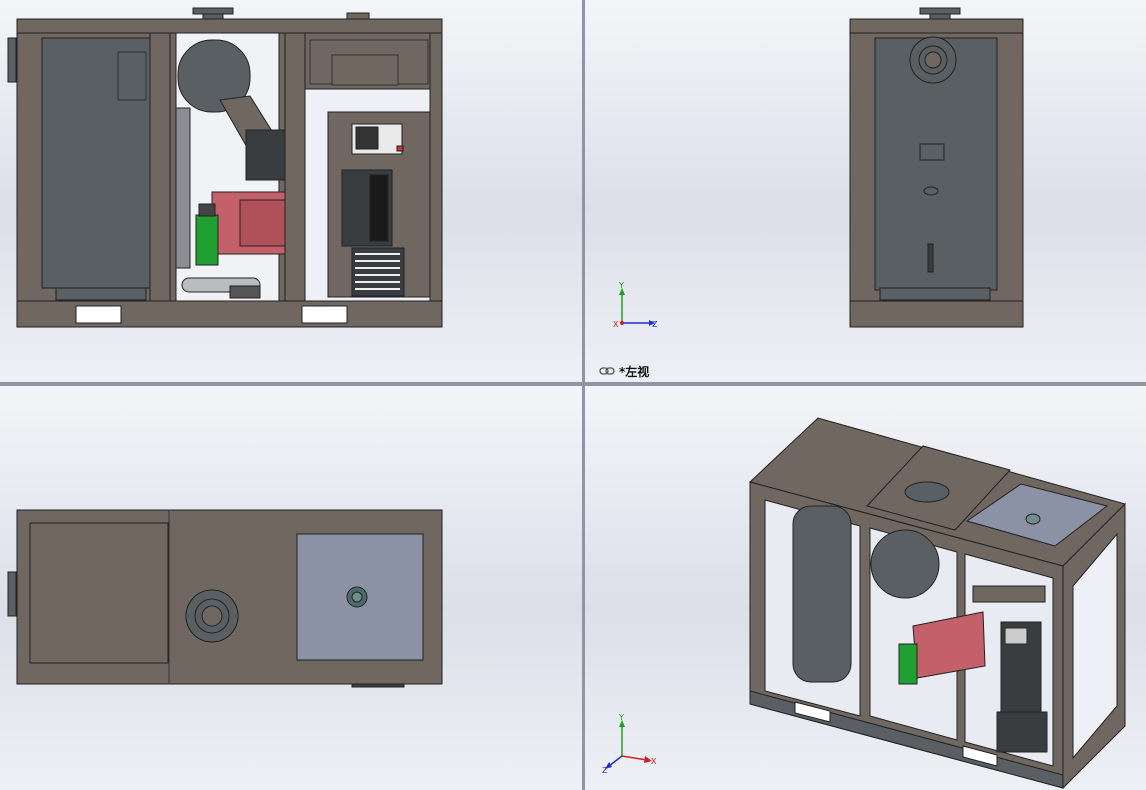  What do you see at coordinates (96, 163) in the screenshot?
I see `tank-door-panel` at bounding box center [96, 163].